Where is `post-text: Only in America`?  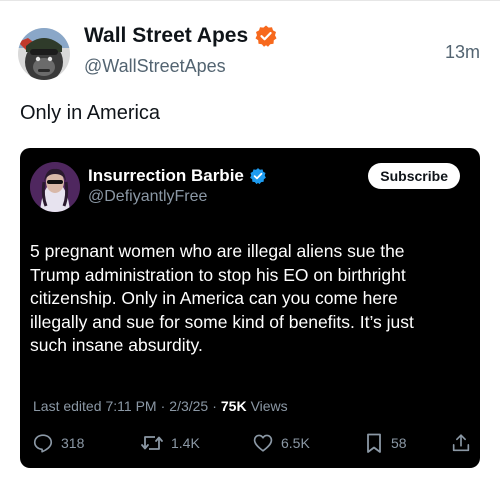
post-text: Only in America is located at coordinates (90, 113).